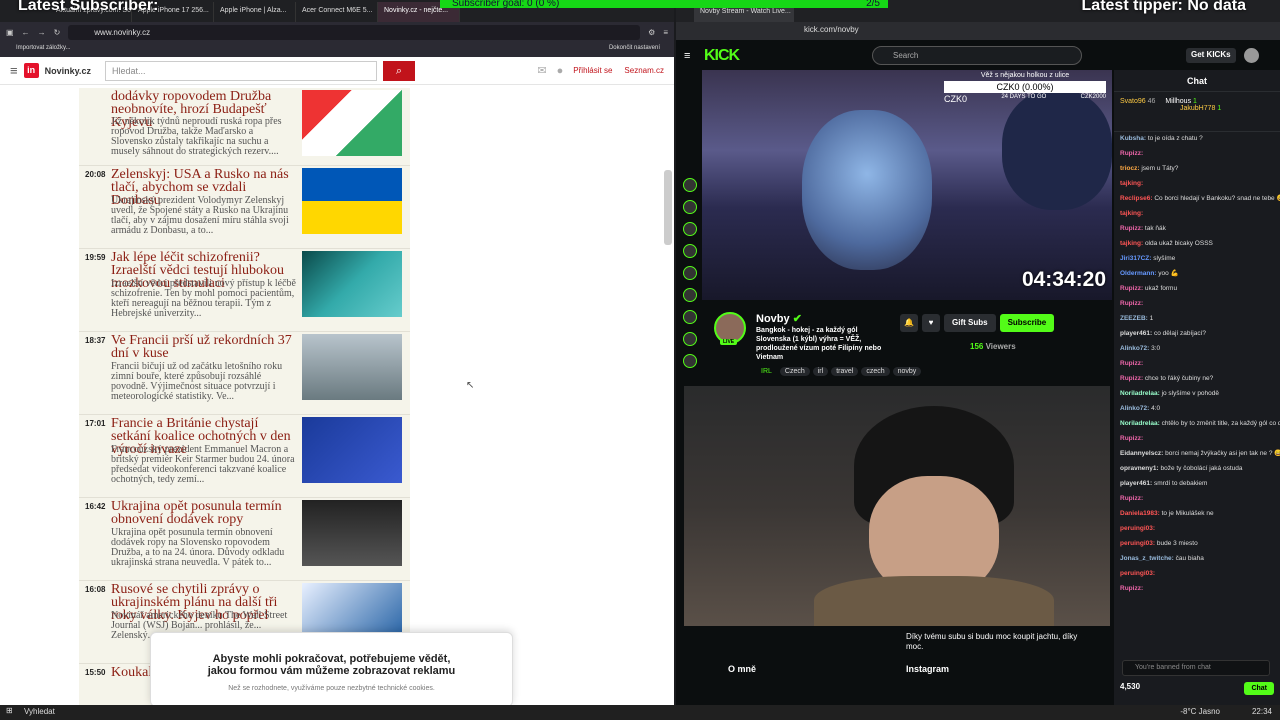 This screenshot has height=720, width=1280. What do you see at coordinates (1196, 668) in the screenshot?
I see `chat-input: You're banned from chat` at bounding box center [1196, 668].